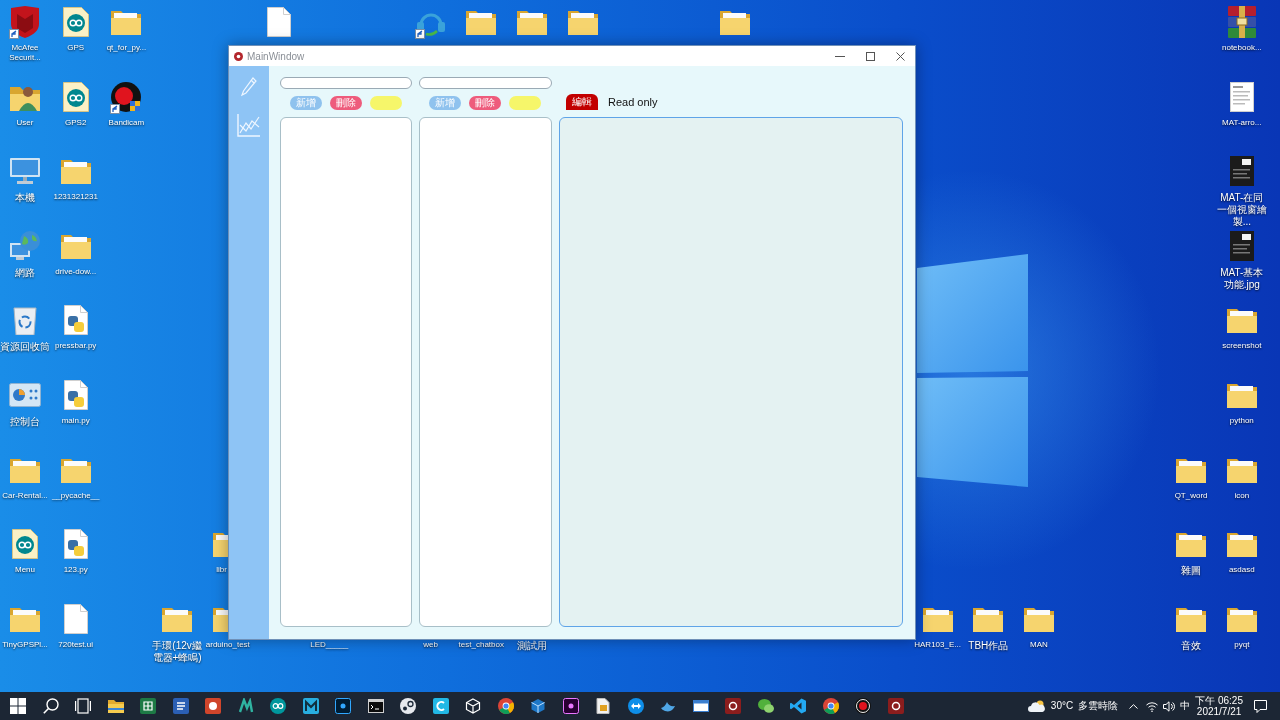 The image size is (1280, 720). Describe the element at coordinates (278, 706) in the screenshot. I see `infinity-icon` at that location.